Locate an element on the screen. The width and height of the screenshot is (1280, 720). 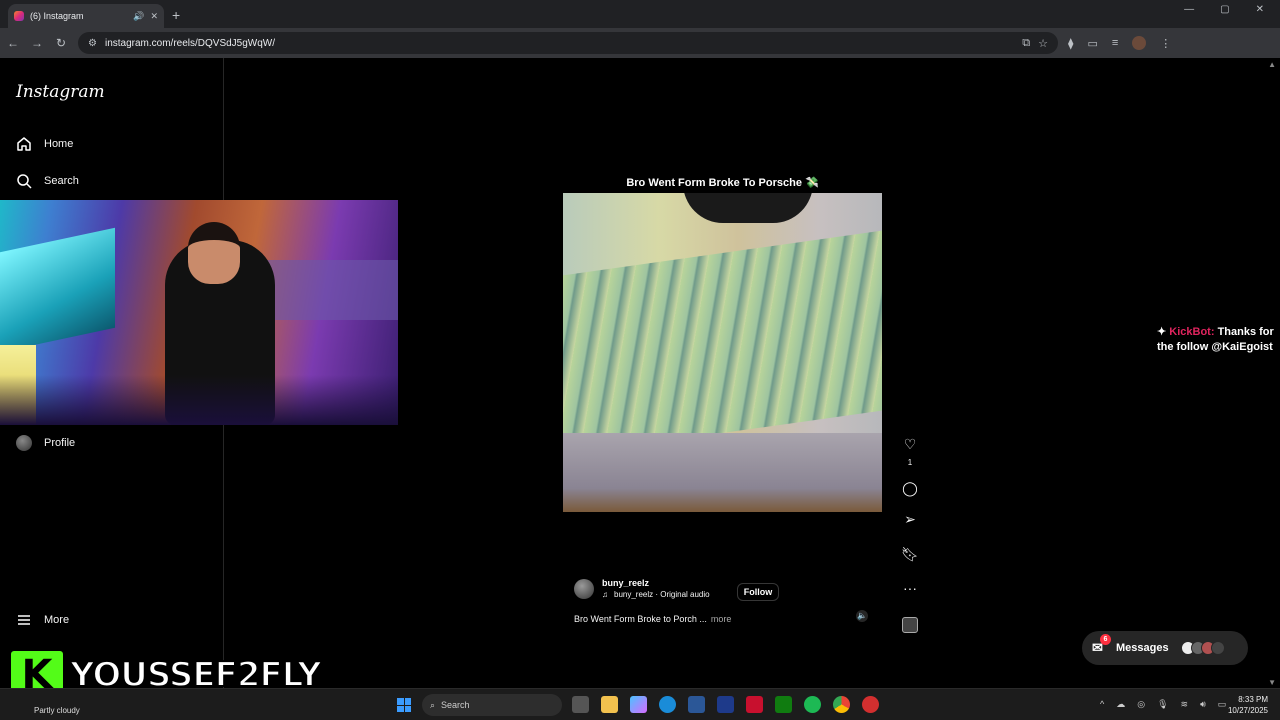
author-meta: buny_reelz ♫ buny_reelz · Original audio is located at coordinates (656, 588).